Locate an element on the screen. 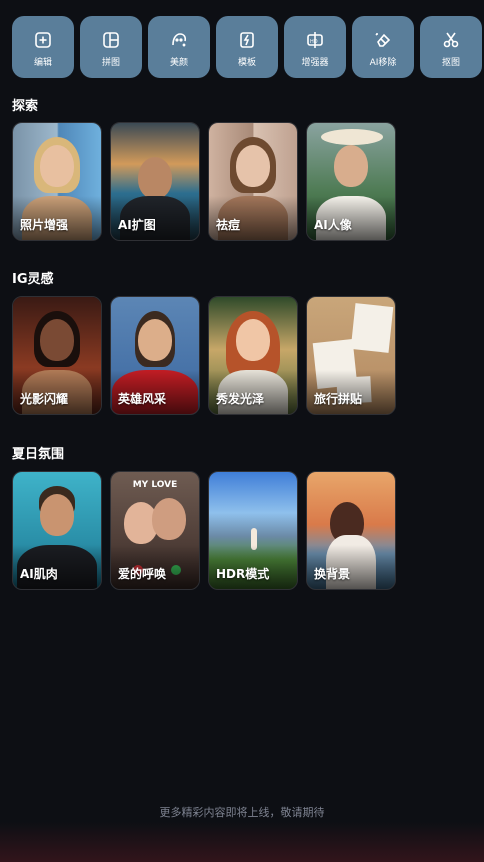 This screenshot has width=484, height=862. tool-bar: 编辑 拼图 美颜 模板 HD 增强器 AI移除 抠图 is located at coordinates (248, 47).